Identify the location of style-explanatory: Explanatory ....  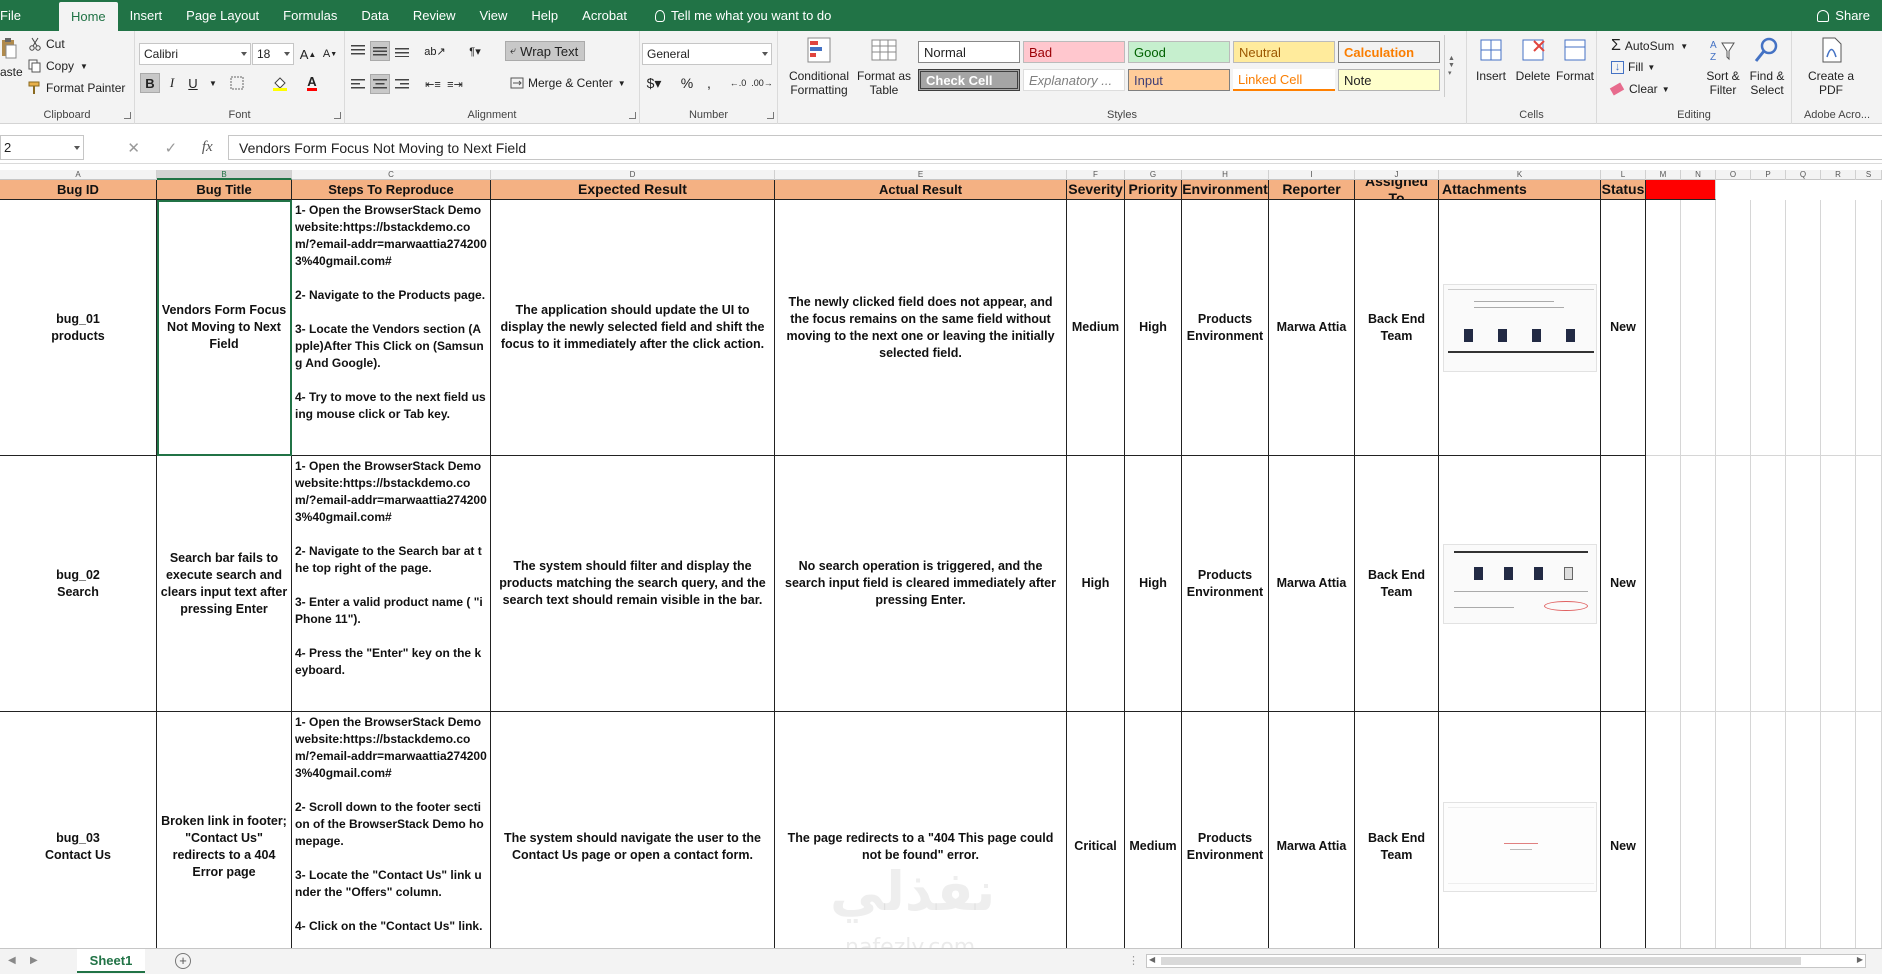
(1074, 80).